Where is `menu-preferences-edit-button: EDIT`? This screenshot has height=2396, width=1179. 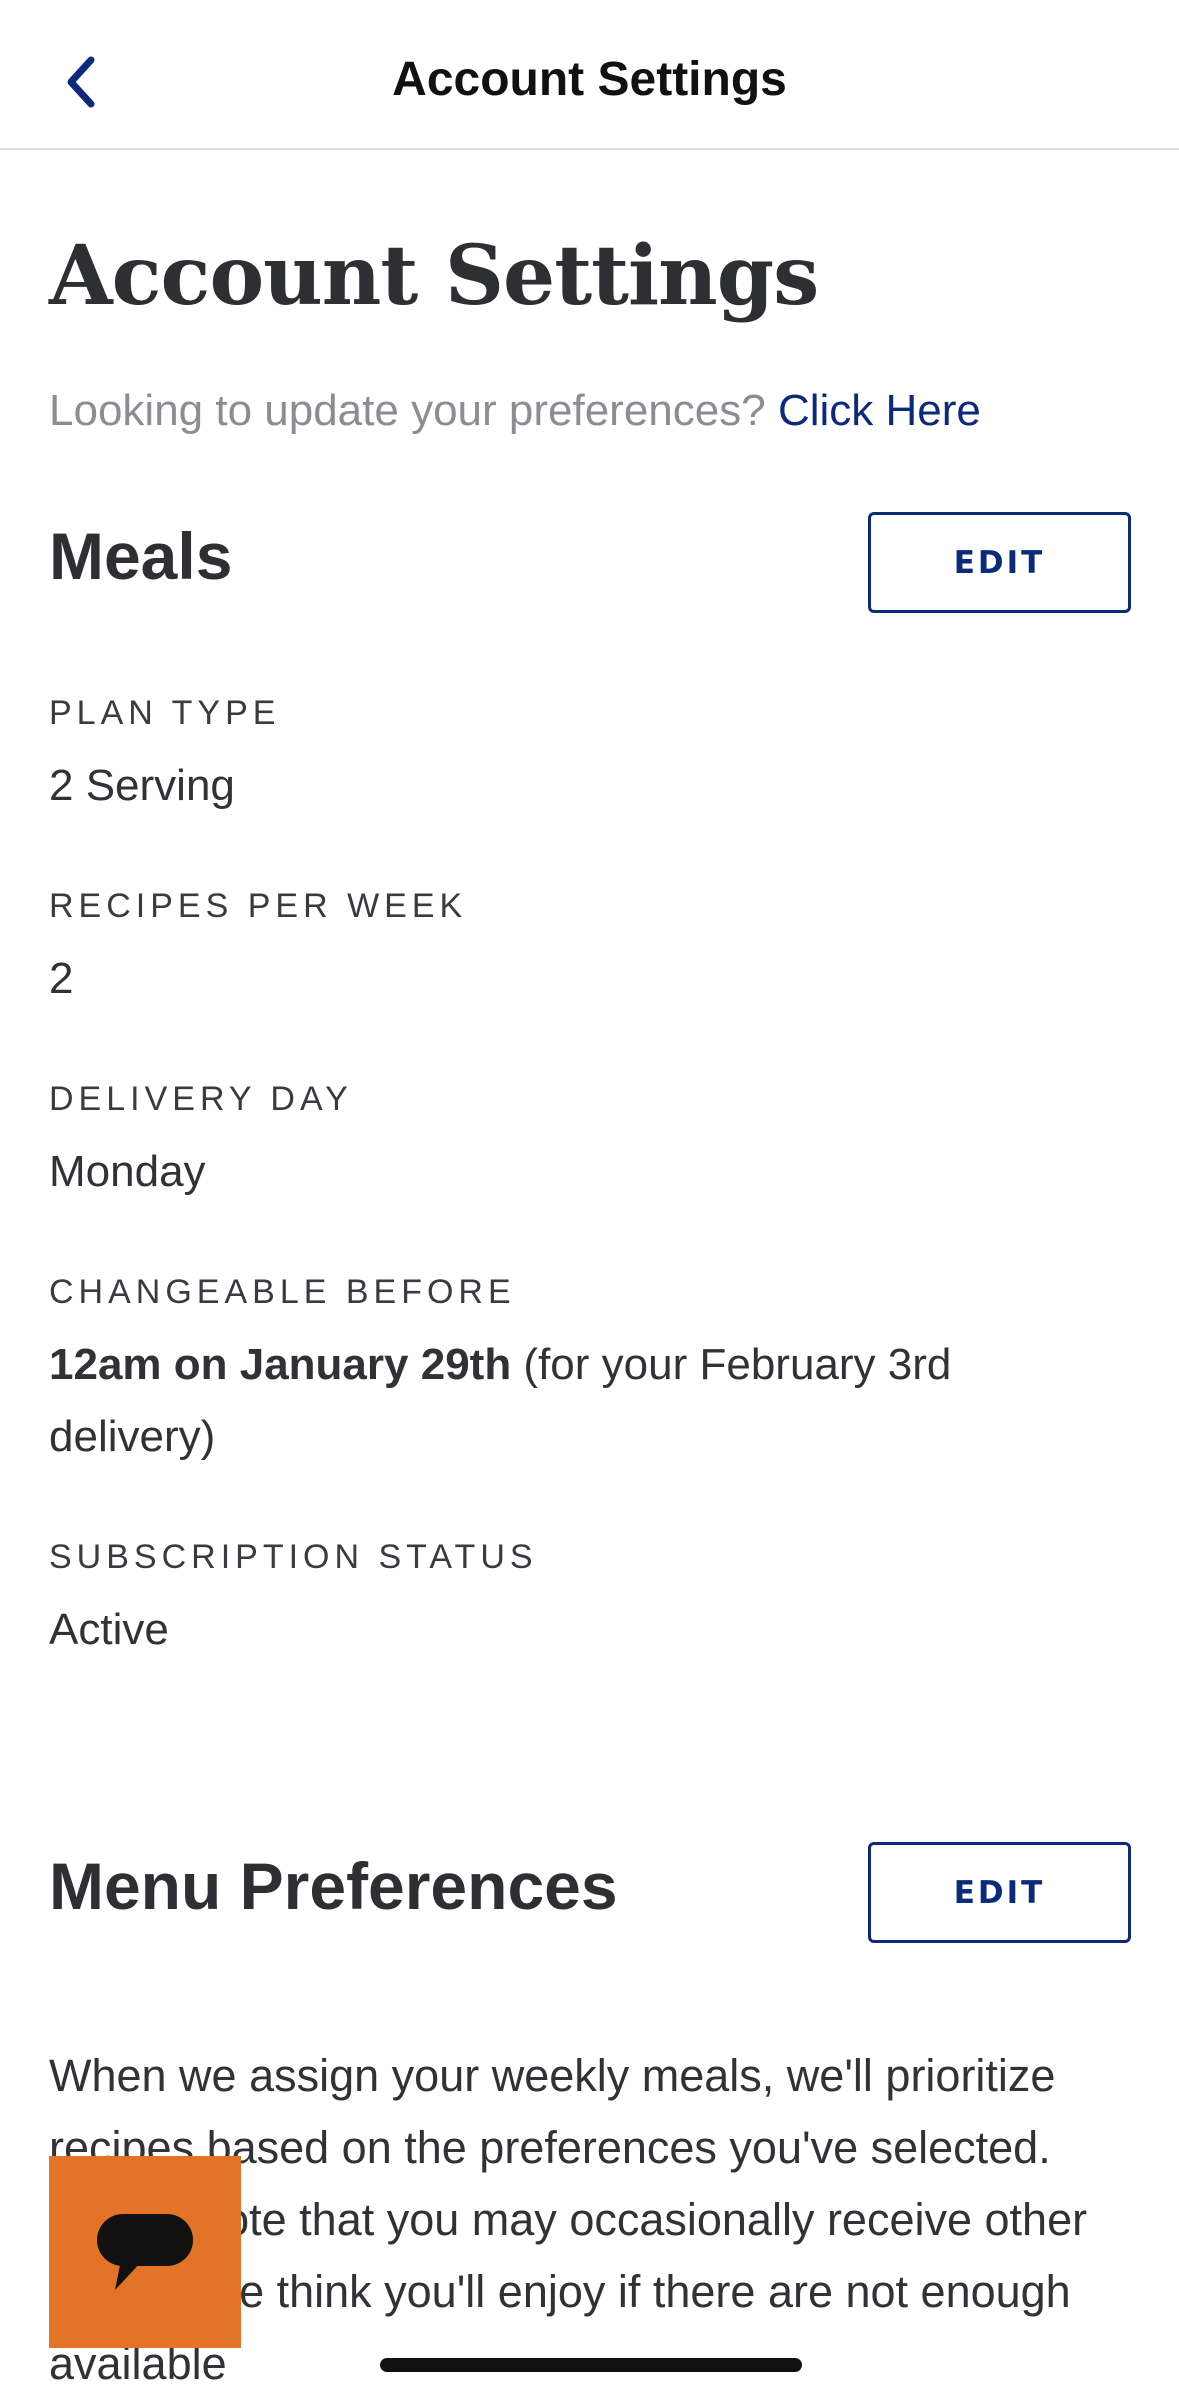
menu-preferences-edit-button: EDIT is located at coordinates (999, 1892).